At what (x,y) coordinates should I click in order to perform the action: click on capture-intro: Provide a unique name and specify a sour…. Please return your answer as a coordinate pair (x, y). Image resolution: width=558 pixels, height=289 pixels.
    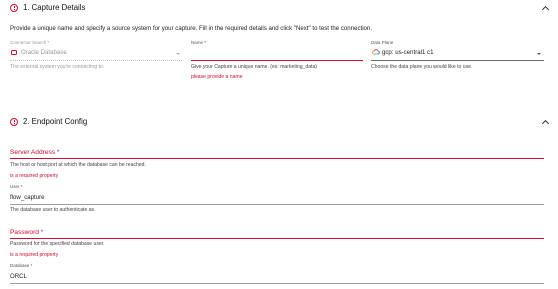
    Looking at the image, I should click on (191, 28).